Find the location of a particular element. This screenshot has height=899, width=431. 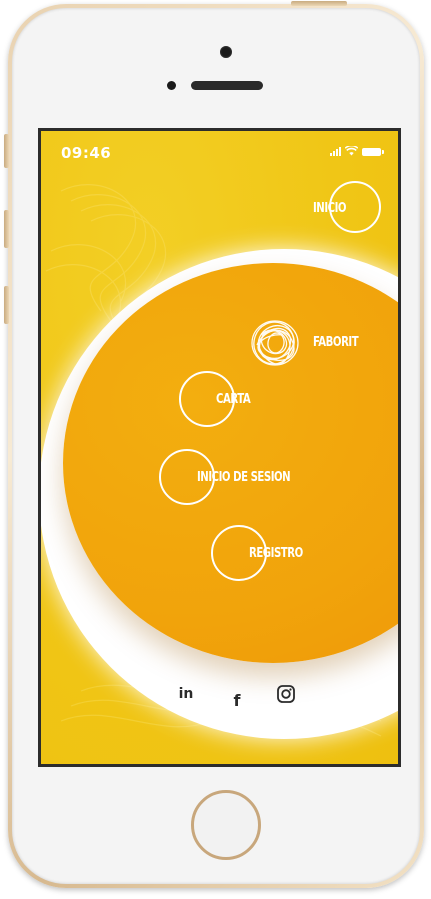

power-button is located at coordinates (319, 3).